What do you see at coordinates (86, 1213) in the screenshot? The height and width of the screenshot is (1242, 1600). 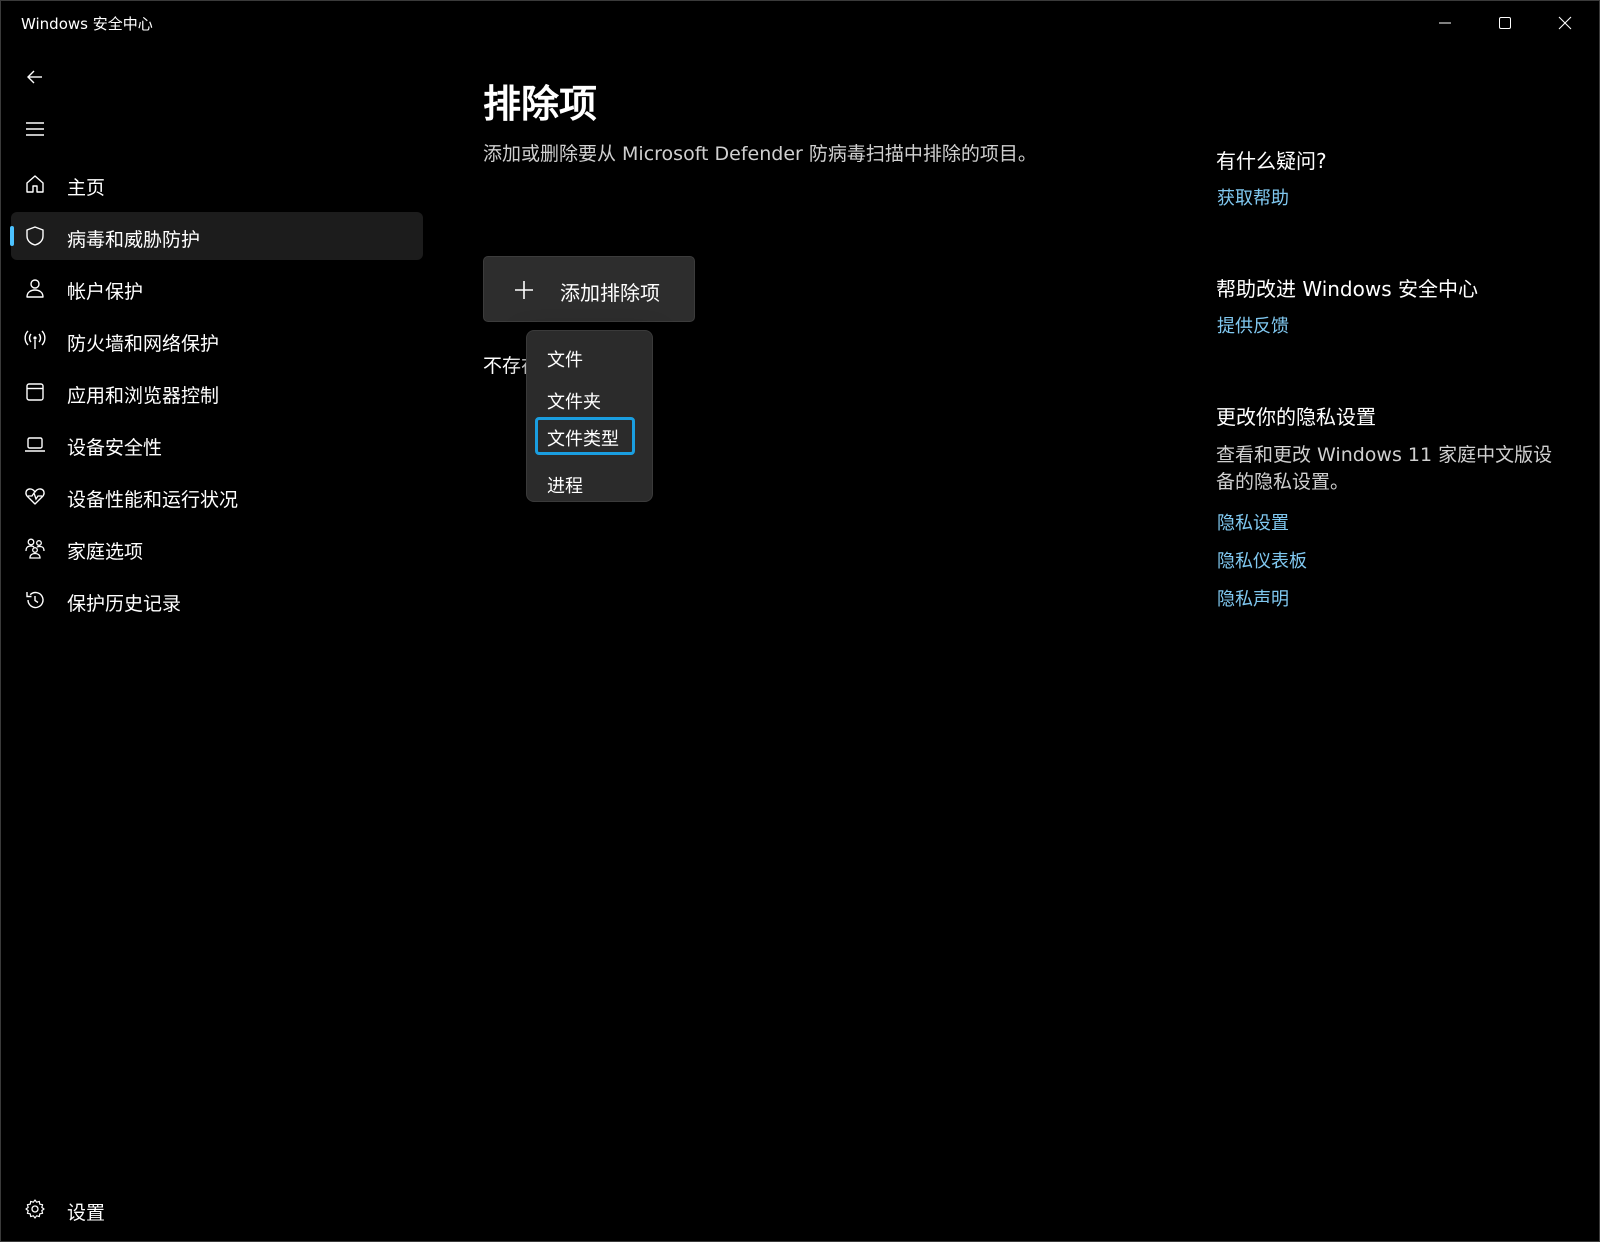 I see `settings-label: 设置` at bounding box center [86, 1213].